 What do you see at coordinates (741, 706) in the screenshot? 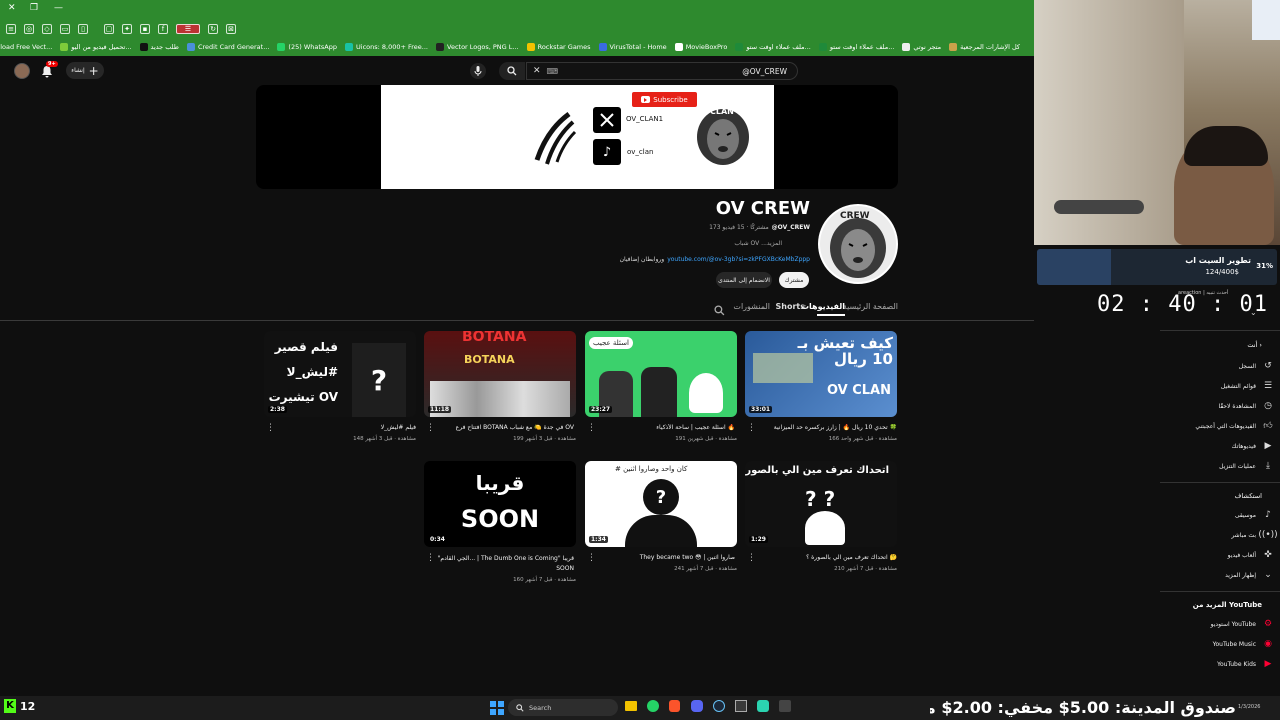
I see `app-grid-icon` at bounding box center [741, 706].